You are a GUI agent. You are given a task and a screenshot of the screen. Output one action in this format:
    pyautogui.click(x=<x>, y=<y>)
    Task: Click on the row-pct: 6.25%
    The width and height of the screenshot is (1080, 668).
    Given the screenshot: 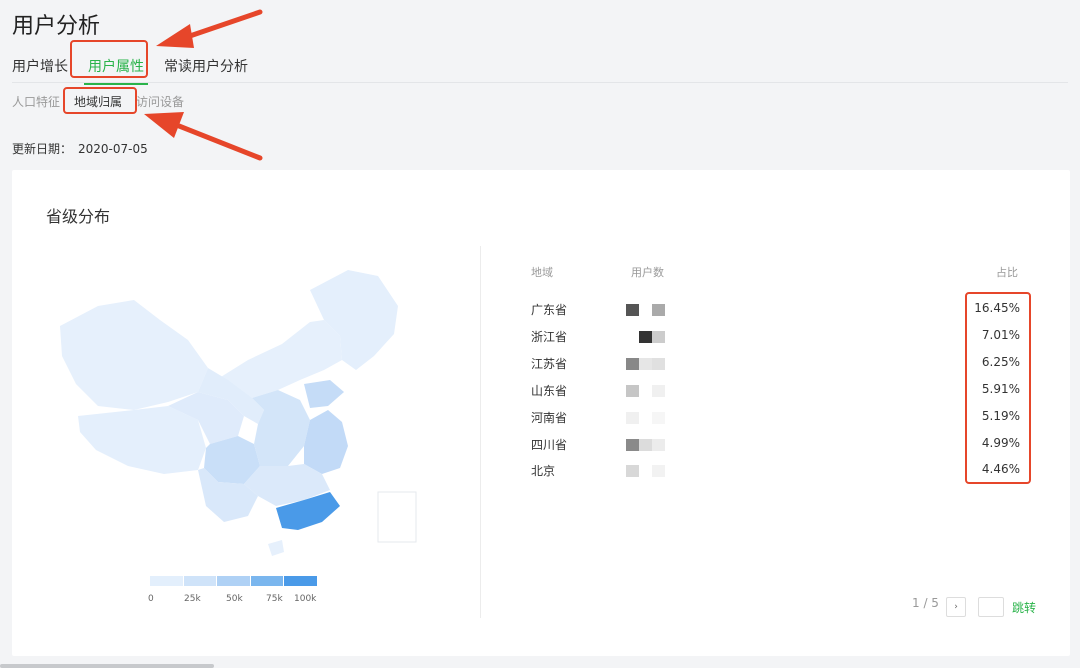 What is the action you would take?
    pyautogui.click(x=1000, y=362)
    